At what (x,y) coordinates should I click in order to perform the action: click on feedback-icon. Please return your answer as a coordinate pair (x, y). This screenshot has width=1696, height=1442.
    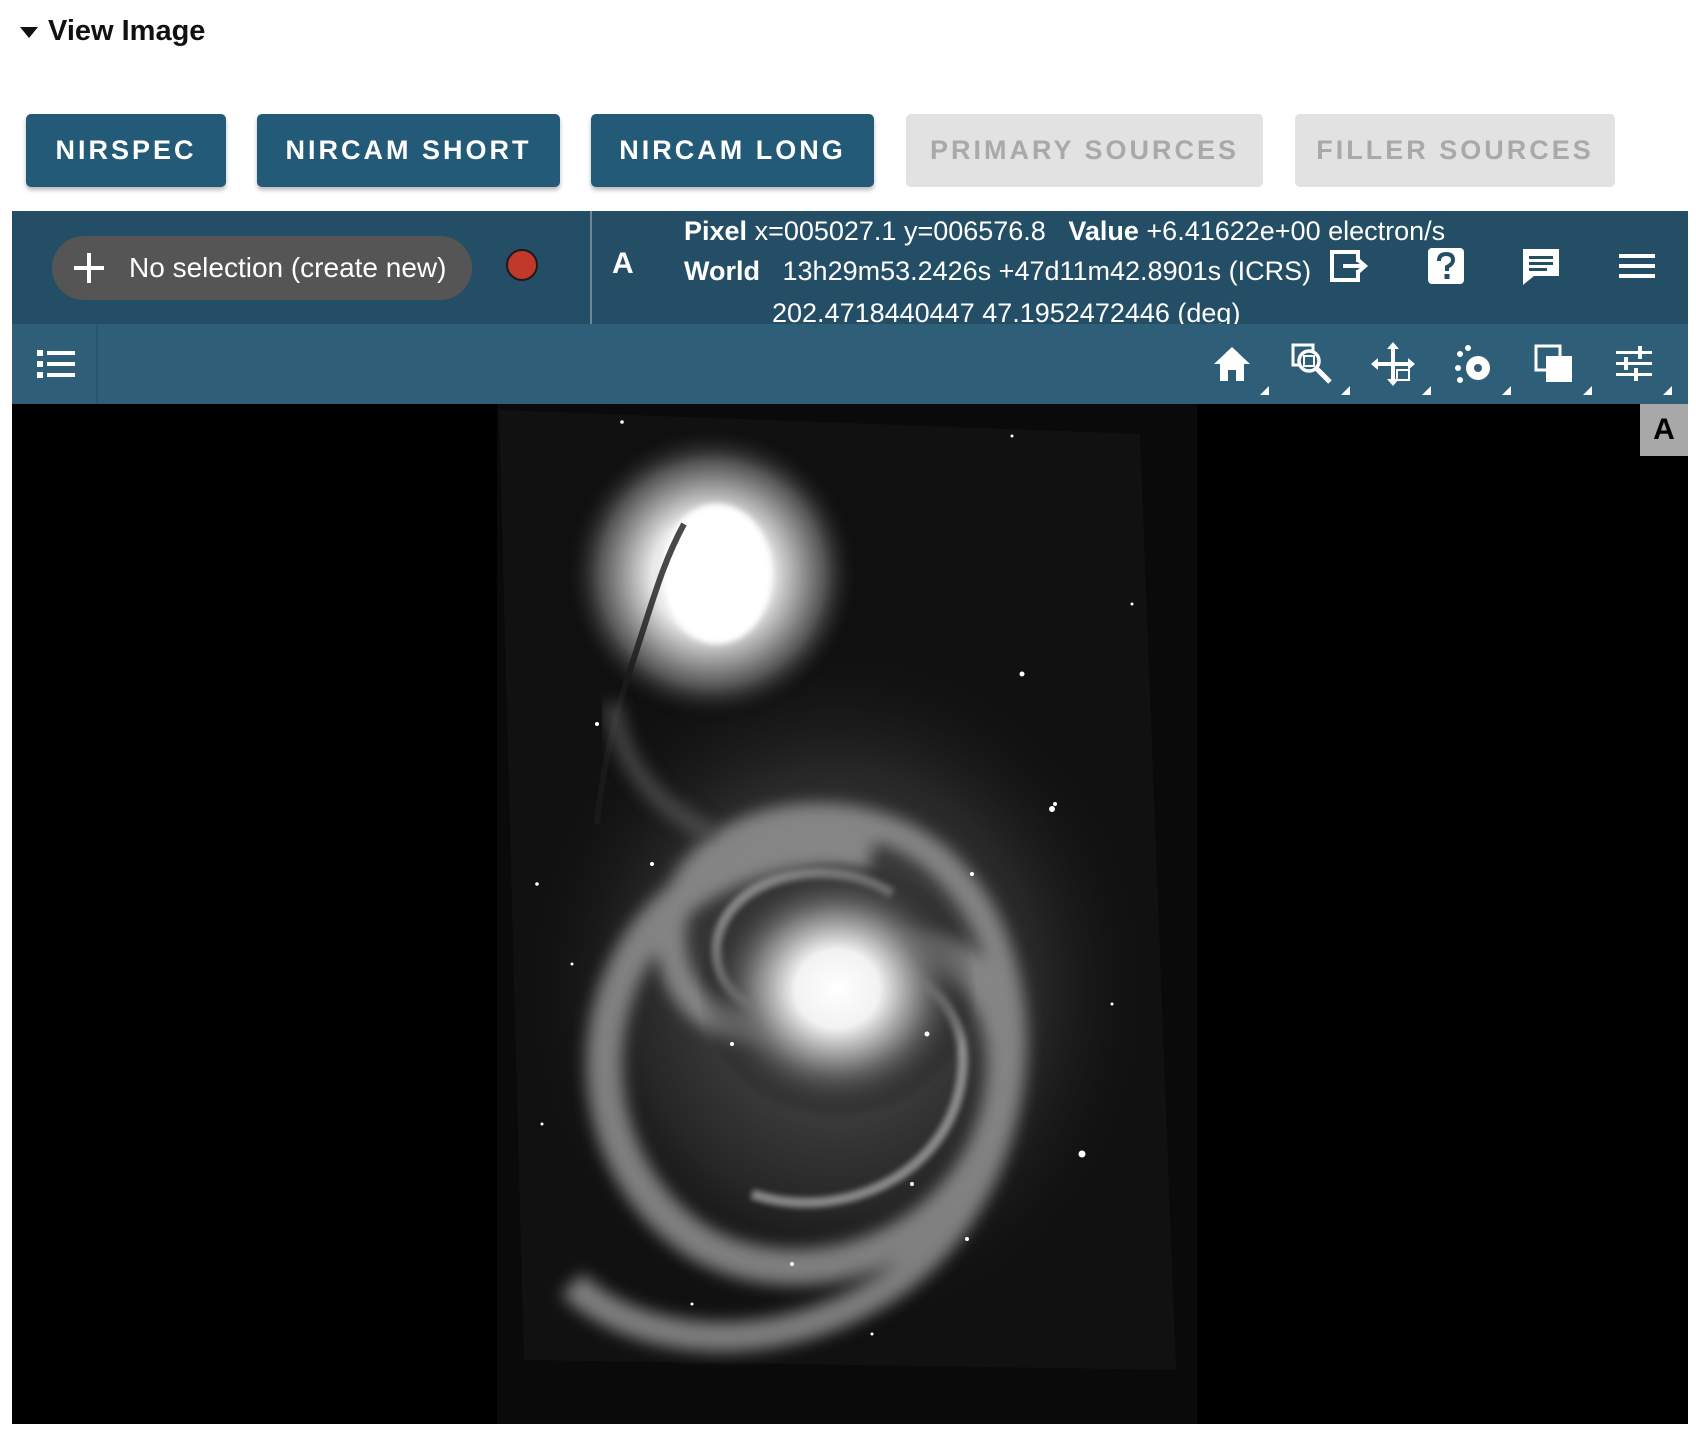
    Looking at the image, I should click on (1541, 266).